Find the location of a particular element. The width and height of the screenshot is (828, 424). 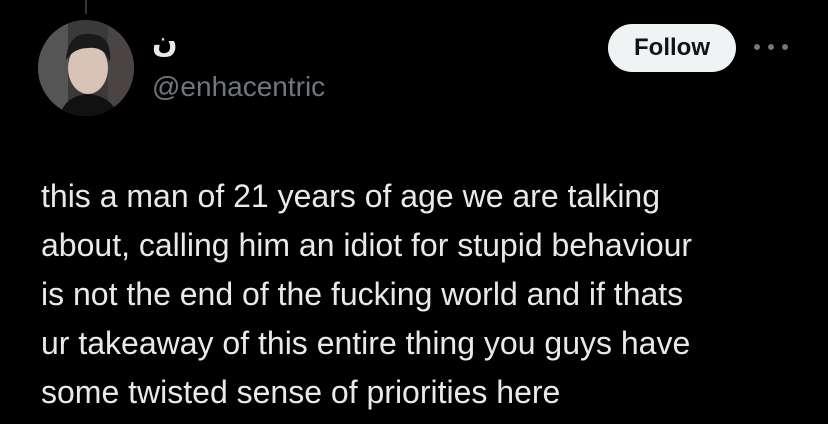

more-horizontal-icon is located at coordinates (771, 47).